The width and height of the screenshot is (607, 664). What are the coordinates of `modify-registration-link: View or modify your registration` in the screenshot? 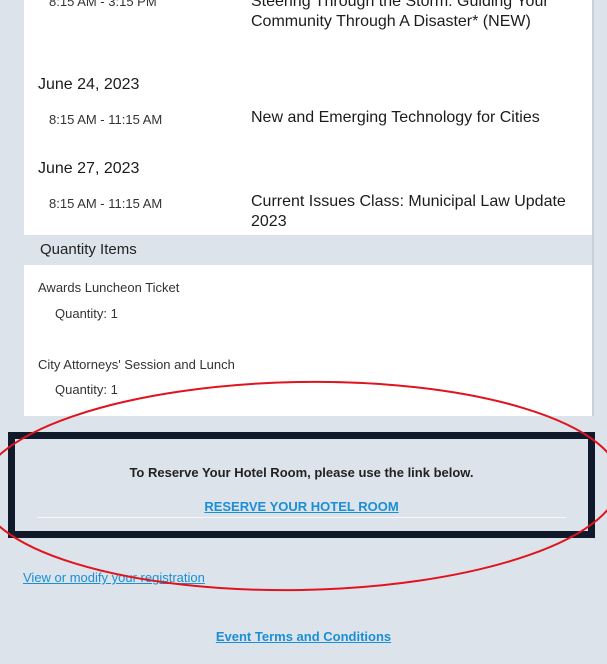 It's located at (114, 577).